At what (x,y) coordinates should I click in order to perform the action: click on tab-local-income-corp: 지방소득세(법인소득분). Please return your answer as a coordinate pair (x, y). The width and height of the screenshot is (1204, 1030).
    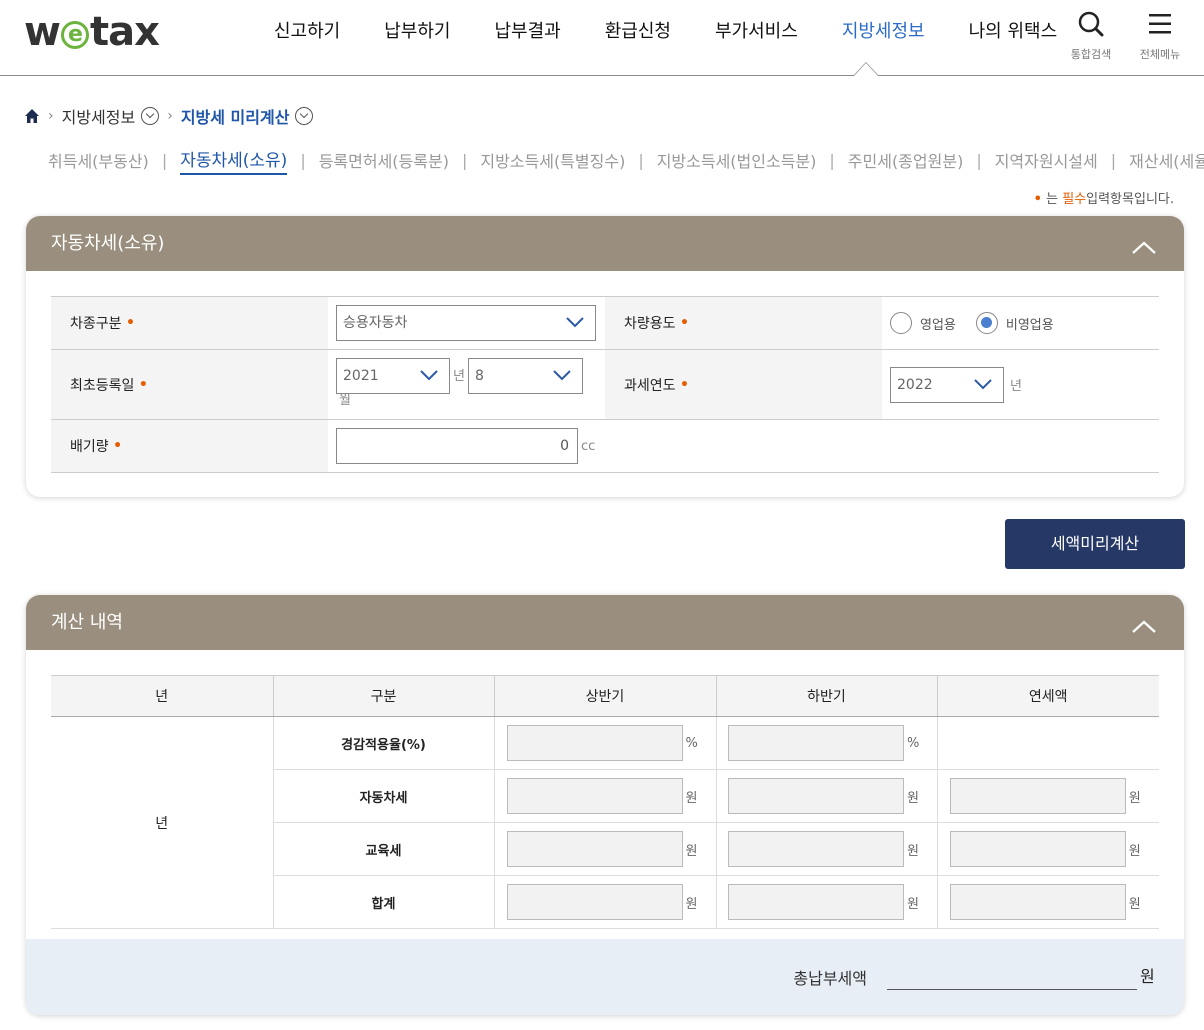
    Looking at the image, I should click on (737, 161).